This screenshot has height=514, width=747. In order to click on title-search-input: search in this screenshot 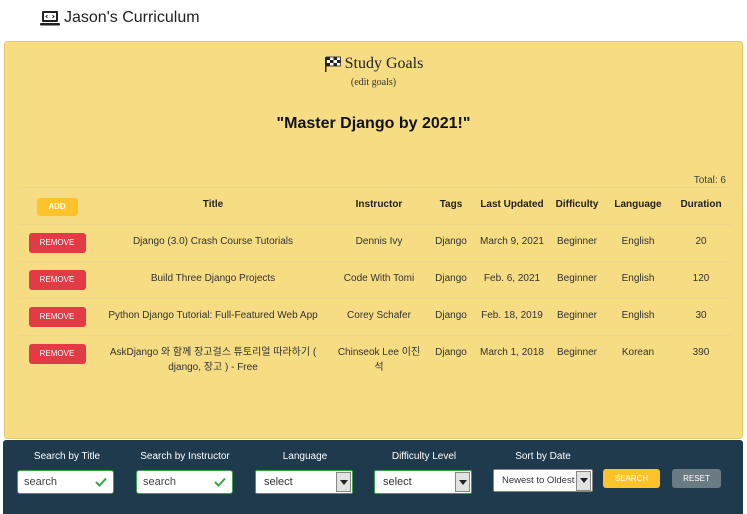, I will do `click(65, 482)`.